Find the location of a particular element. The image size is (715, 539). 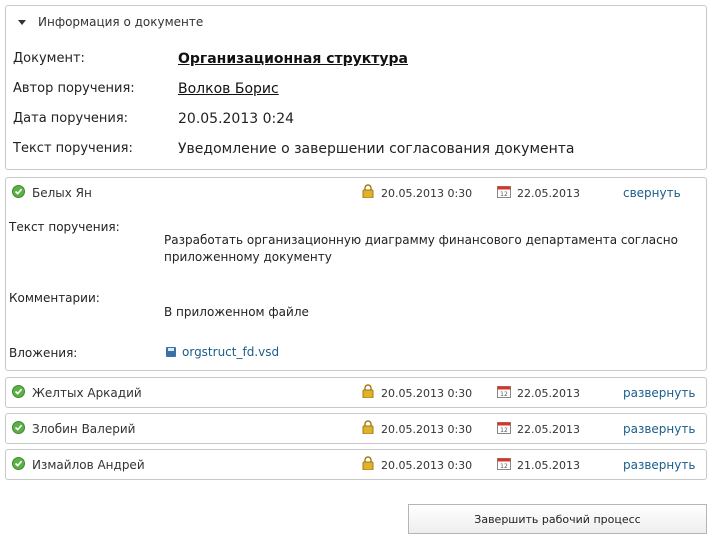

doc-label-date: Дата поручения: is located at coordinates (71, 118).